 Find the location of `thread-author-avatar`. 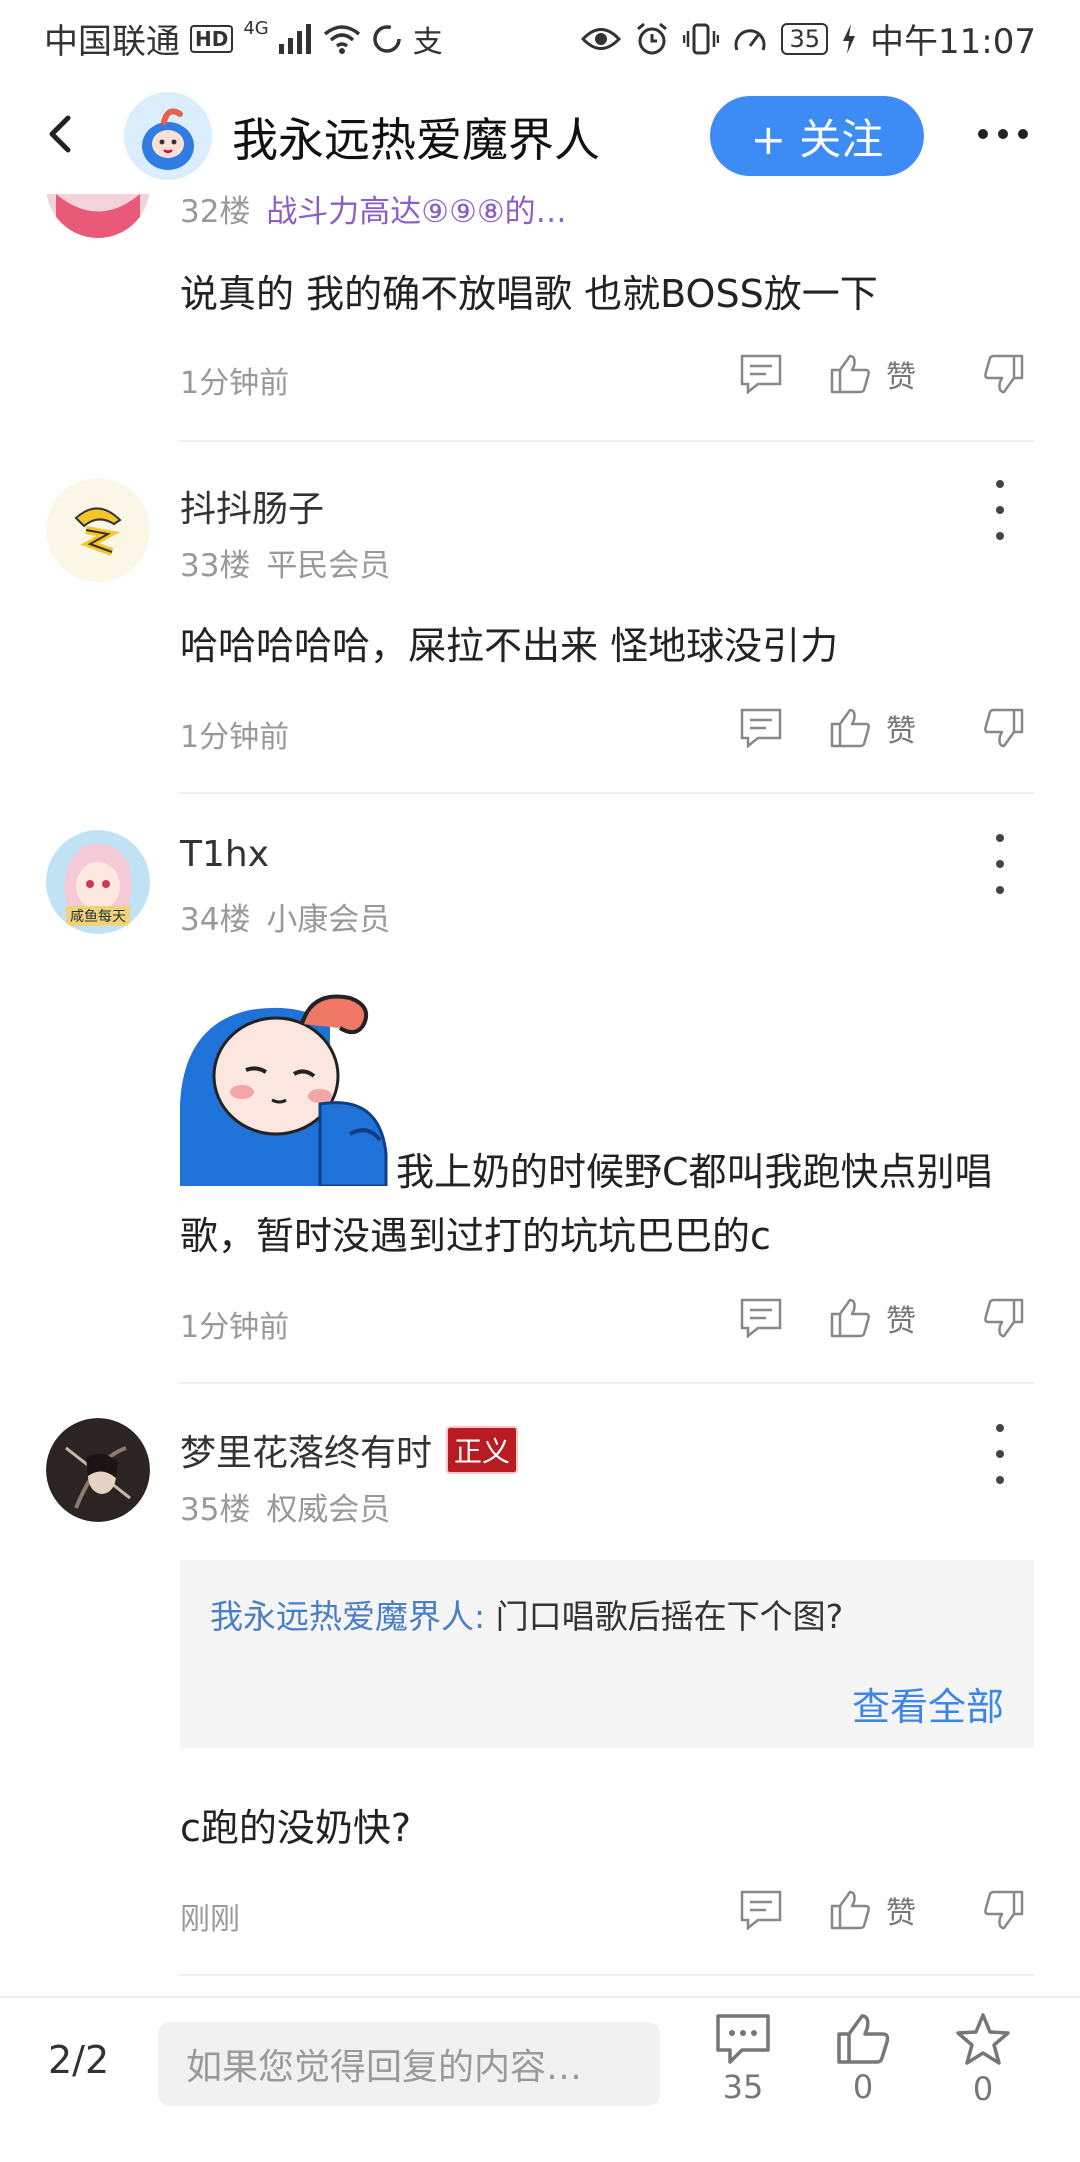

thread-author-avatar is located at coordinates (168, 136).